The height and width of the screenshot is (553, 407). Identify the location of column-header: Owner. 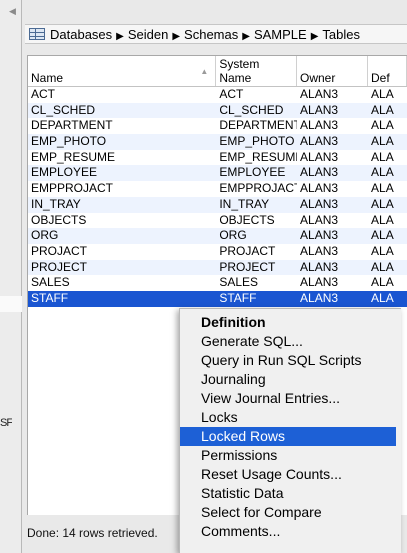
(332, 71).